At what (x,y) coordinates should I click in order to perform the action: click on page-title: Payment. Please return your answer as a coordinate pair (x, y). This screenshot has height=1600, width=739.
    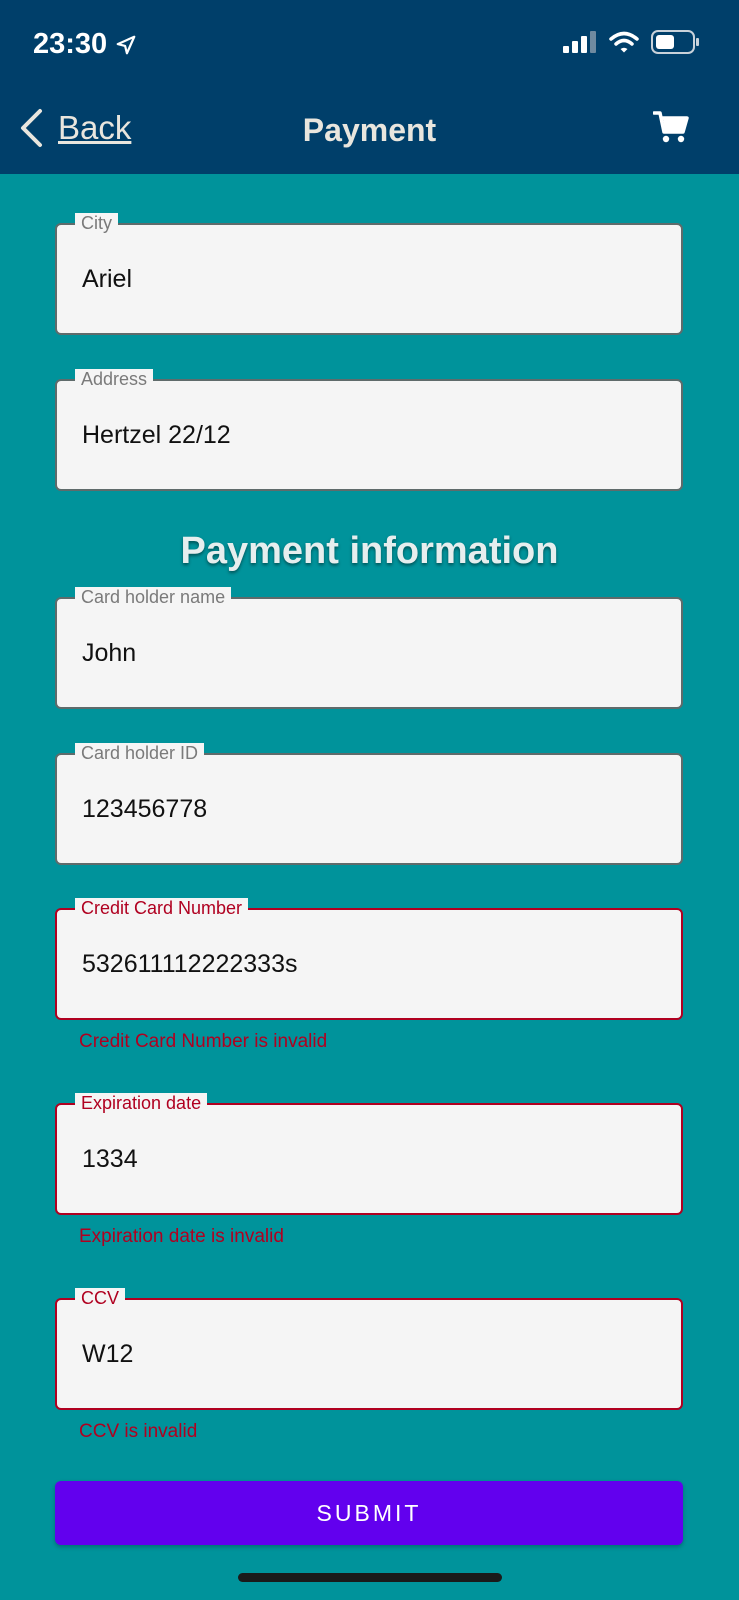
    Looking at the image, I should click on (369, 130).